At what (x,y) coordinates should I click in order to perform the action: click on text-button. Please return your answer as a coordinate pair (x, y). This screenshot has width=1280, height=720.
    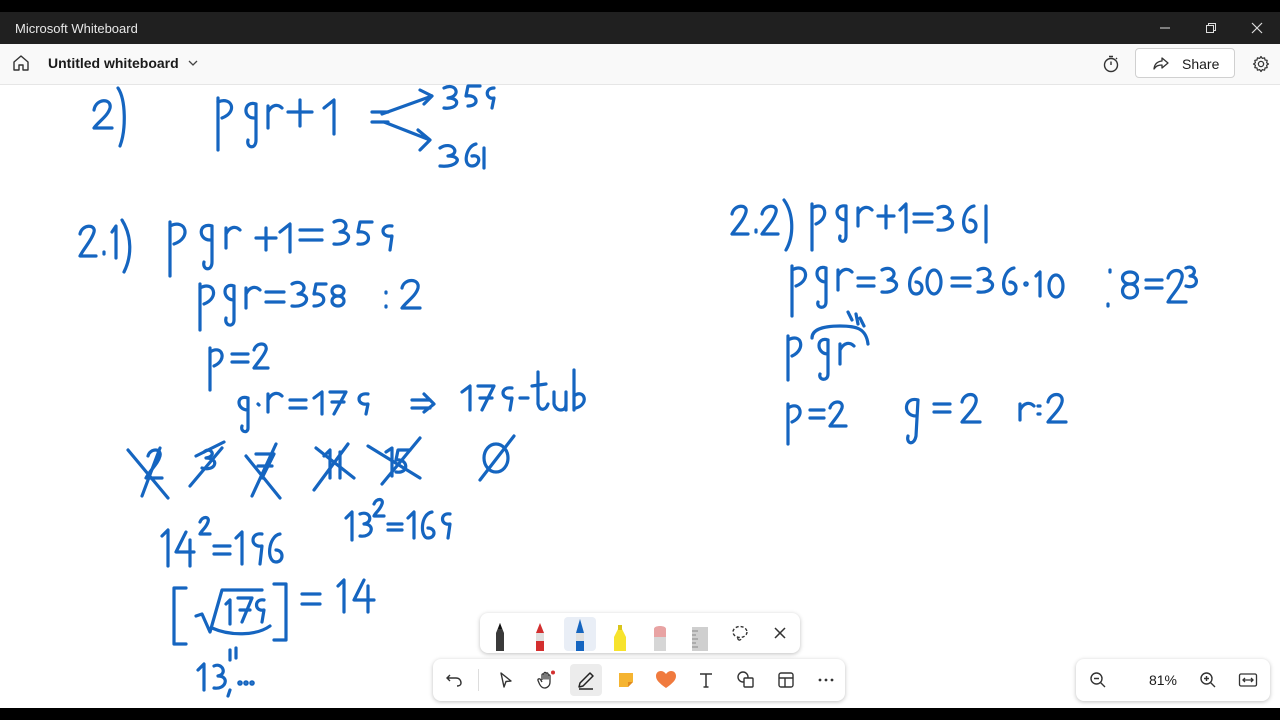
    Looking at the image, I should click on (706, 680).